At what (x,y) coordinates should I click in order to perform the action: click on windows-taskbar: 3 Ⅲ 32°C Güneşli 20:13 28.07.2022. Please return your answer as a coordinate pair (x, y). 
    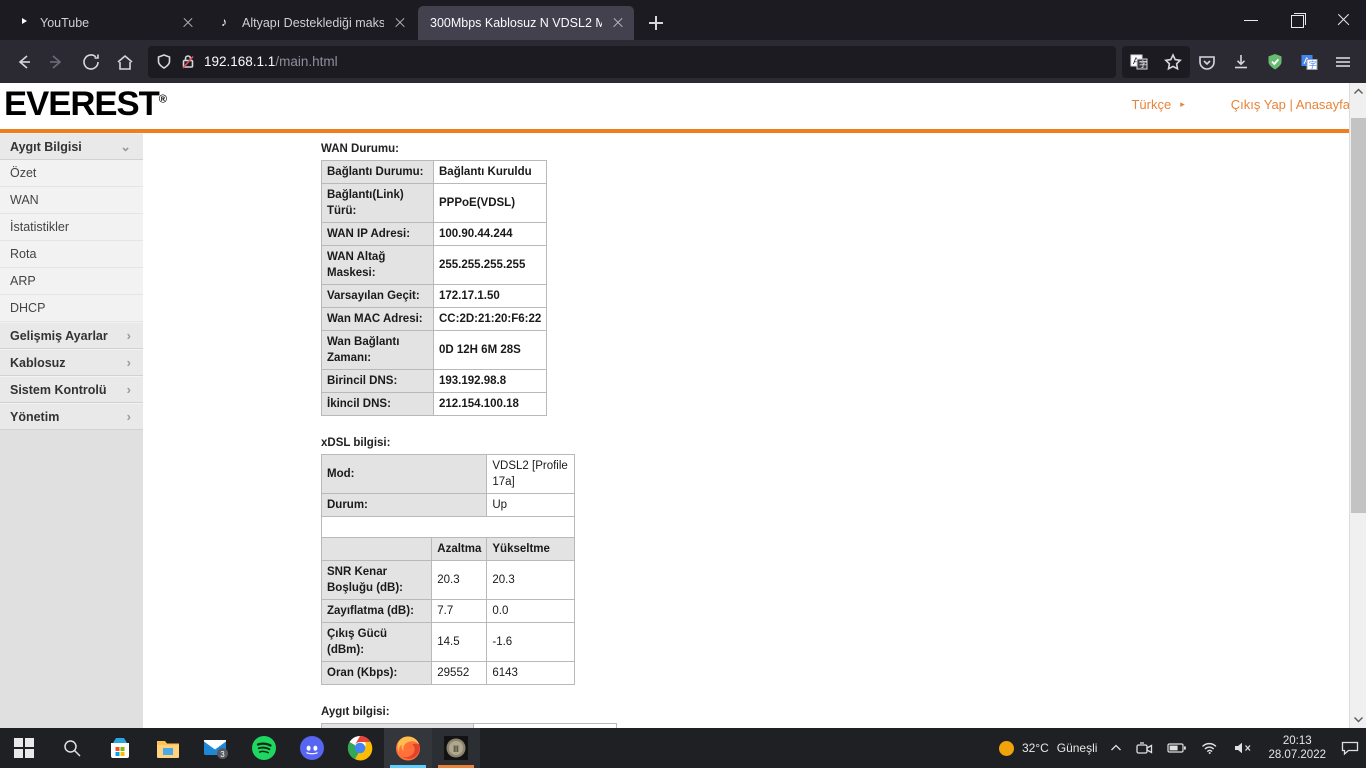
    Looking at the image, I should click on (683, 748).